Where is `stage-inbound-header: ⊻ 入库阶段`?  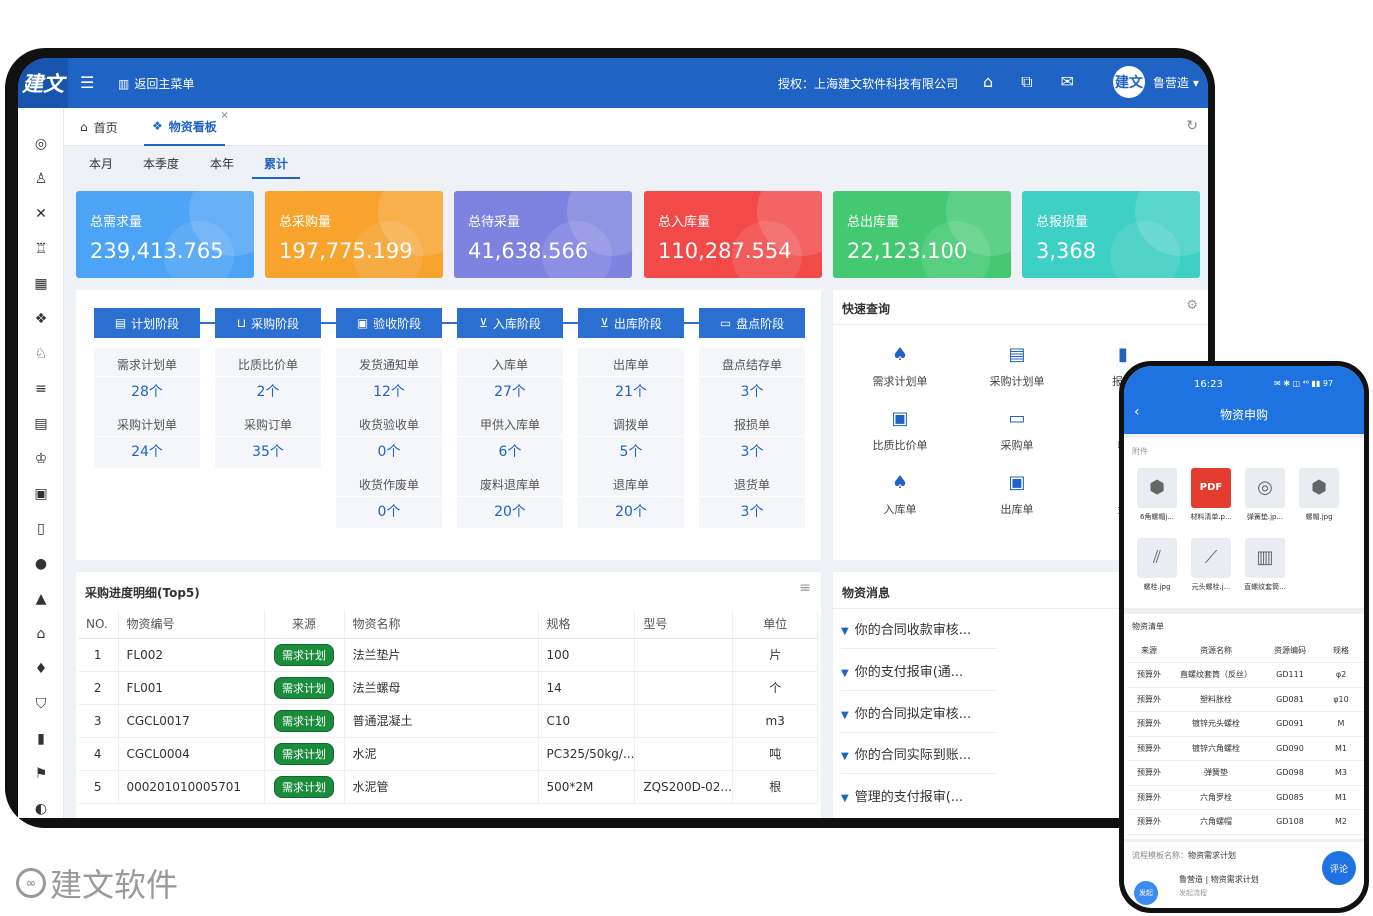
stage-inbound-header: ⊻ 入库阶段 is located at coordinates (510, 323).